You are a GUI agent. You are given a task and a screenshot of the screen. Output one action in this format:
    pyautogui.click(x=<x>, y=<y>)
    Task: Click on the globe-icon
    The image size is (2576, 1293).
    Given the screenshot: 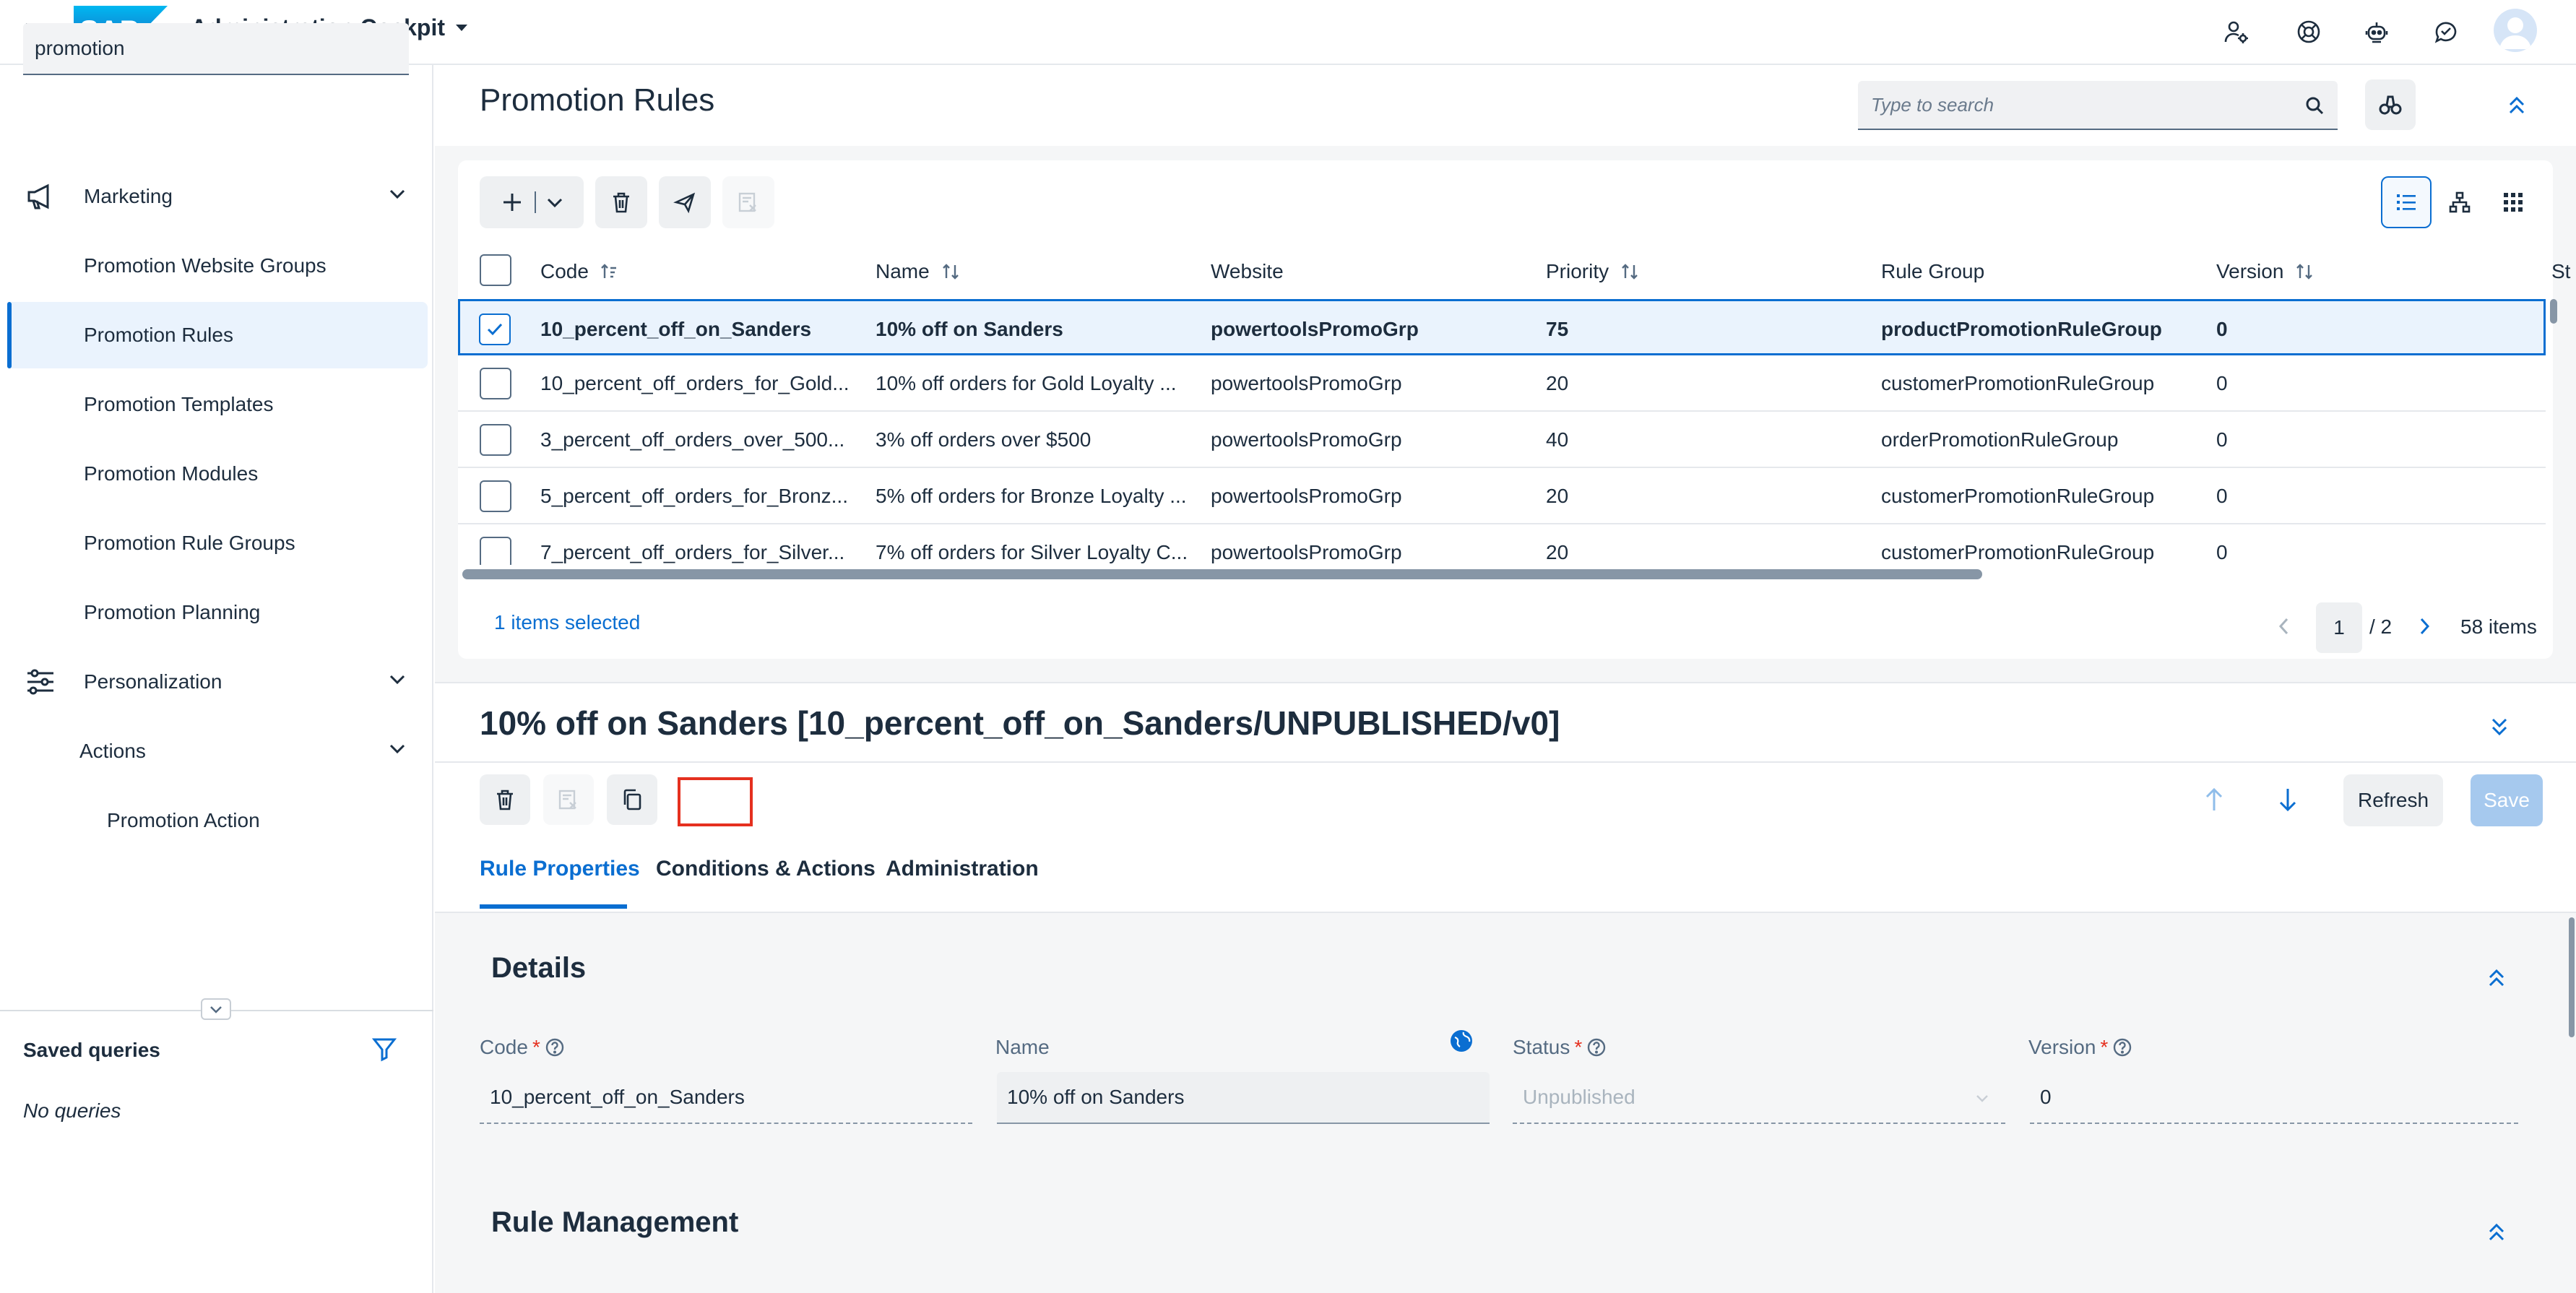 What is the action you would take?
    pyautogui.click(x=1461, y=1041)
    